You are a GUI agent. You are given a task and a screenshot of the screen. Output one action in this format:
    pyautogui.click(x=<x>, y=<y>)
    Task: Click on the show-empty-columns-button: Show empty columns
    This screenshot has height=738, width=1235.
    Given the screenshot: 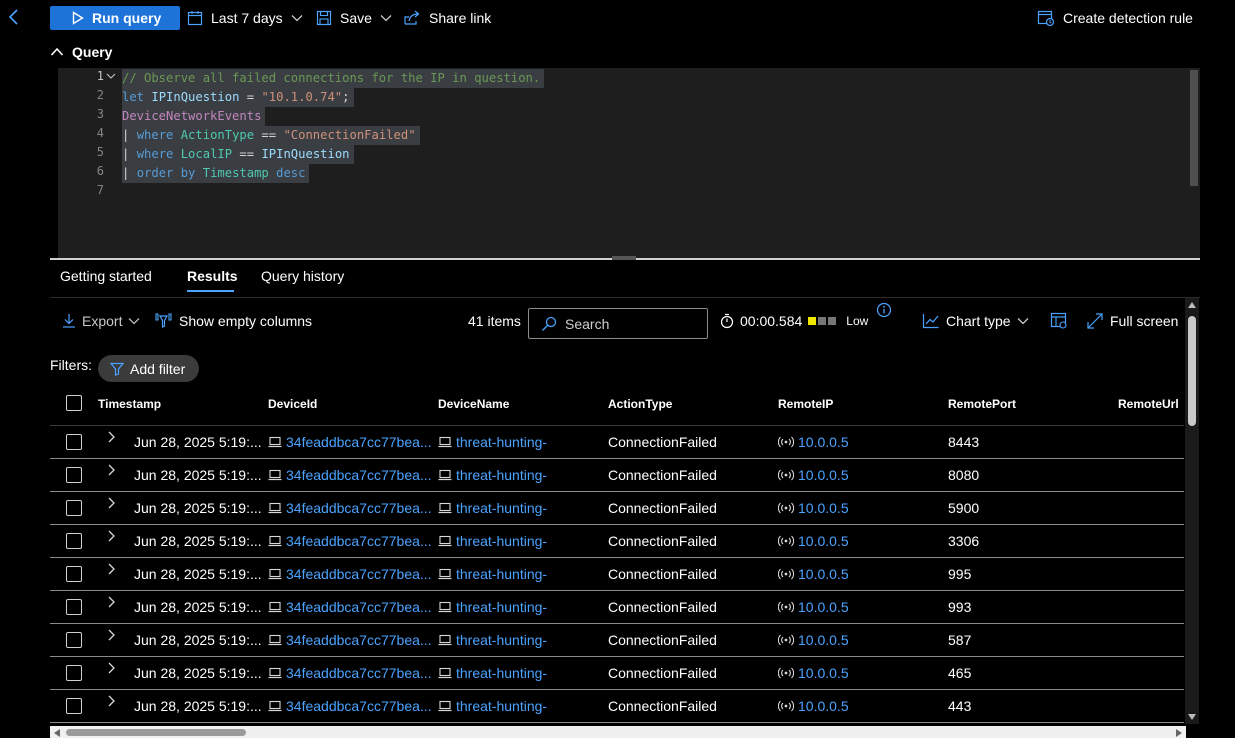 What is the action you would take?
    pyautogui.click(x=233, y=321)
    